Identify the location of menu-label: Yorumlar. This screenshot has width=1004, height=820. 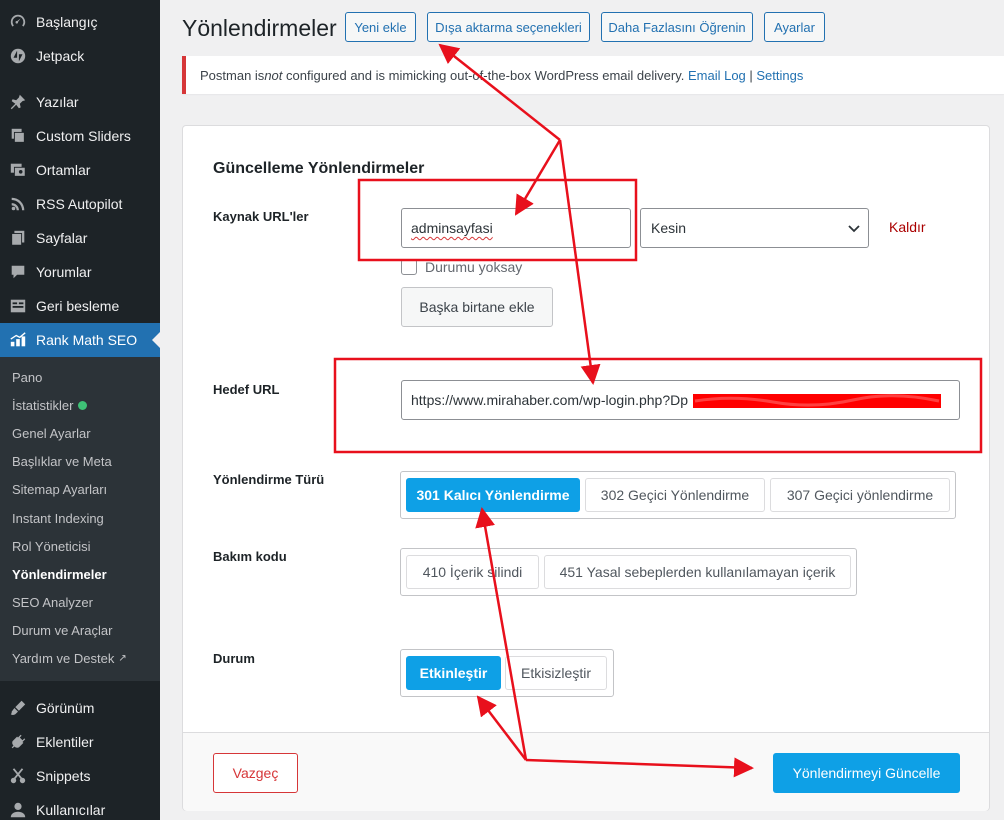
(64, 272).